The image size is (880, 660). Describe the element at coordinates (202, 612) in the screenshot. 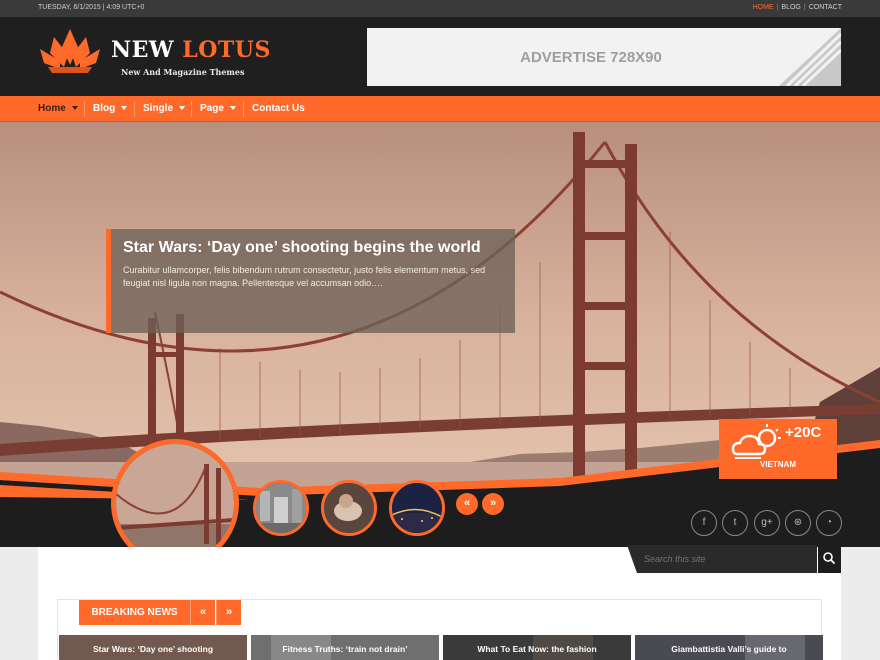

I see `breaking-prev-button: «` at that location.